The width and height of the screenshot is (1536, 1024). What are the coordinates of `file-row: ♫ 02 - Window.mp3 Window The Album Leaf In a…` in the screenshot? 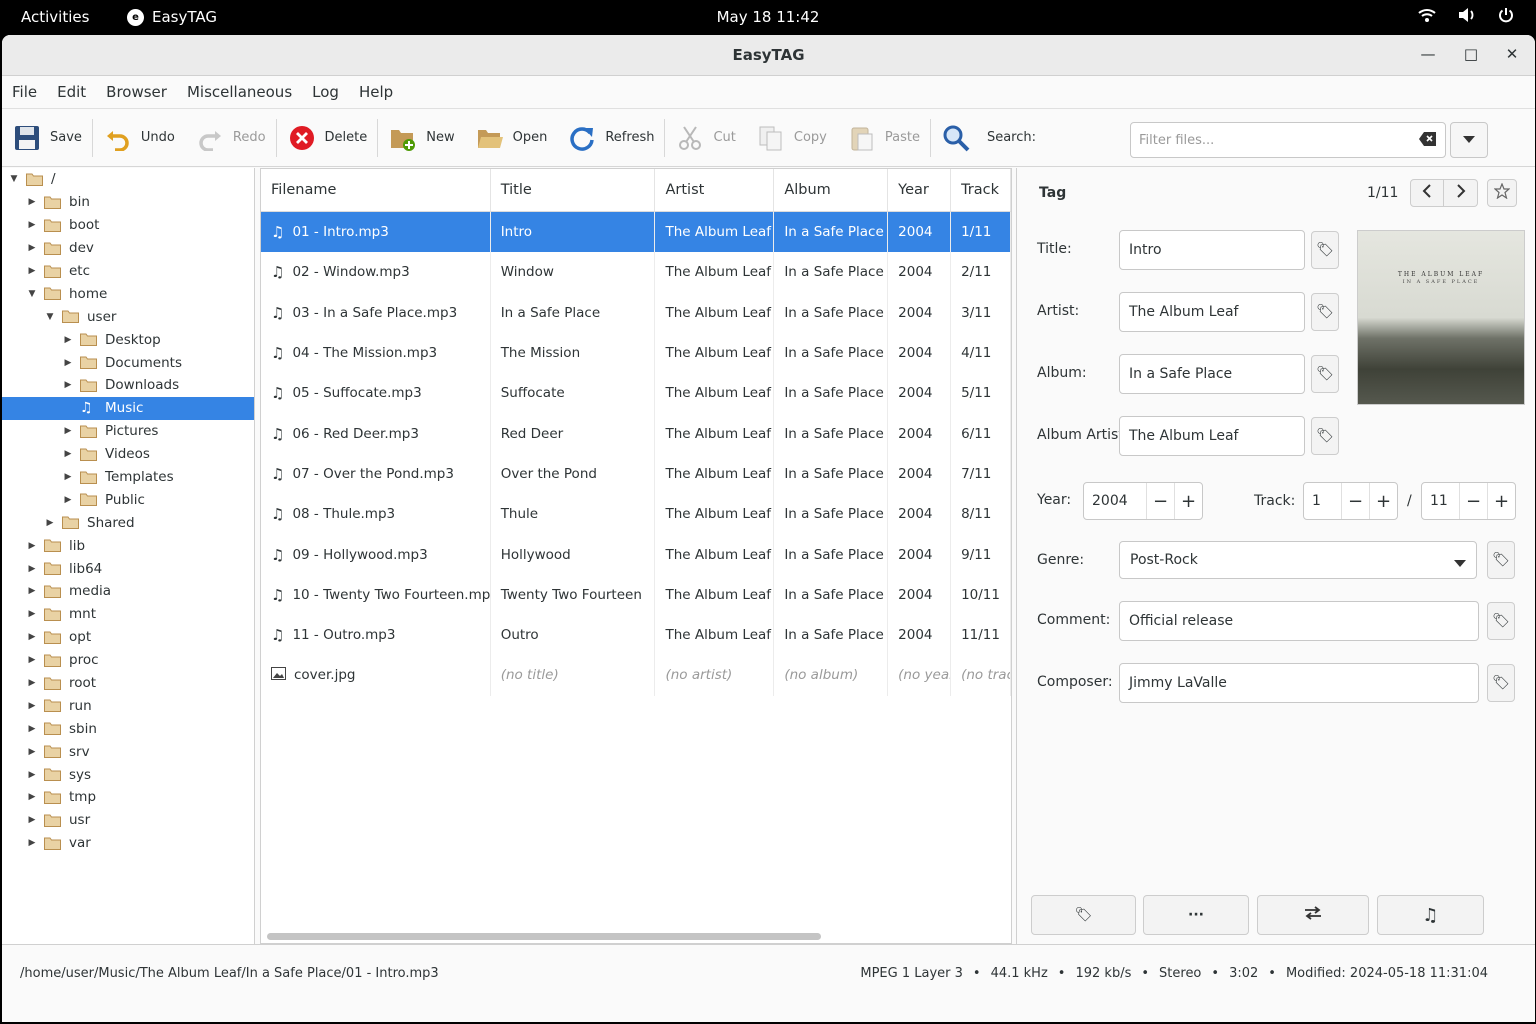 It's located at (636, 272).